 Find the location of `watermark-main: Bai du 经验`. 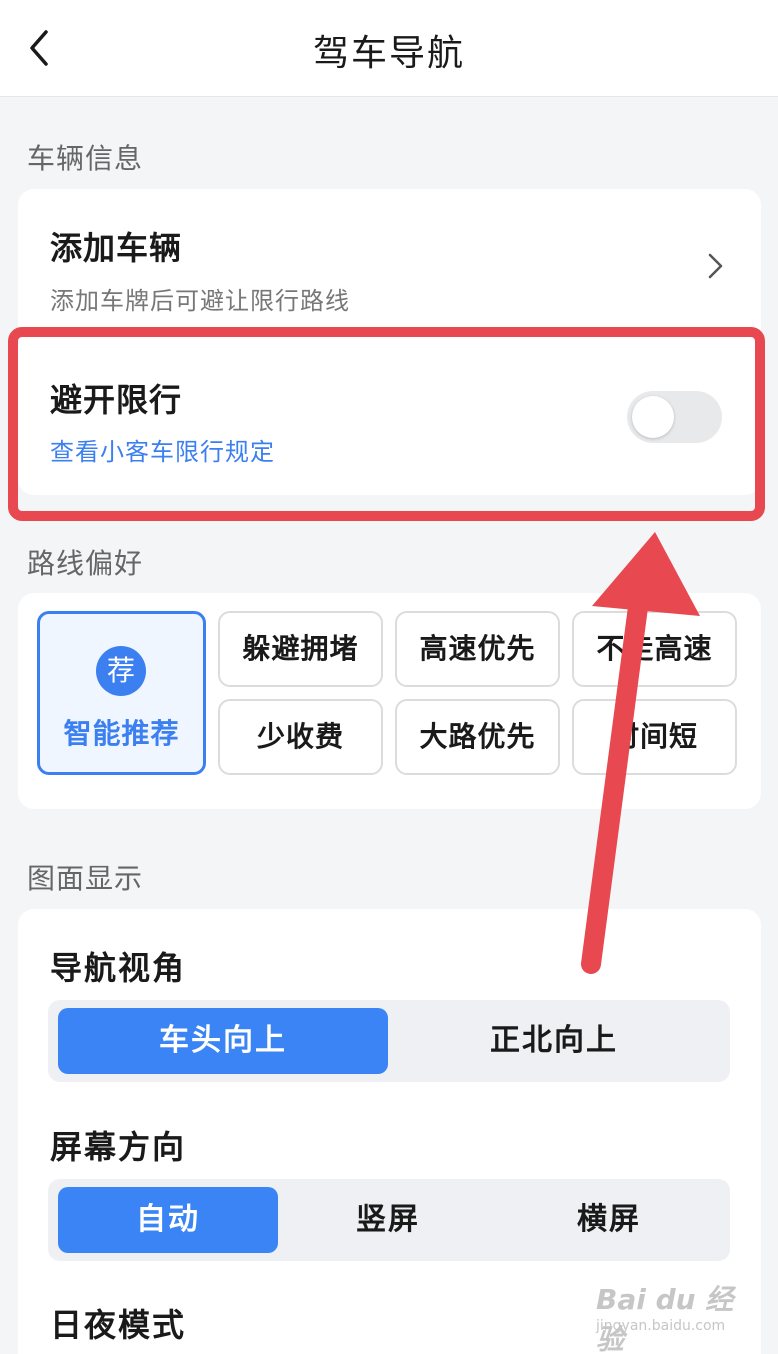

watermark-main: Bai du 经验 is located at coordinates (665, 1318).